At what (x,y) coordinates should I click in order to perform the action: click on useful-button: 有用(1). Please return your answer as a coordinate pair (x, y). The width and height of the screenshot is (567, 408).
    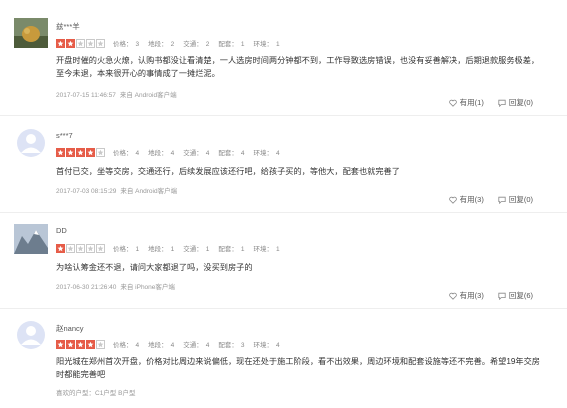
    Looking at the image, I should click on (466, 102).